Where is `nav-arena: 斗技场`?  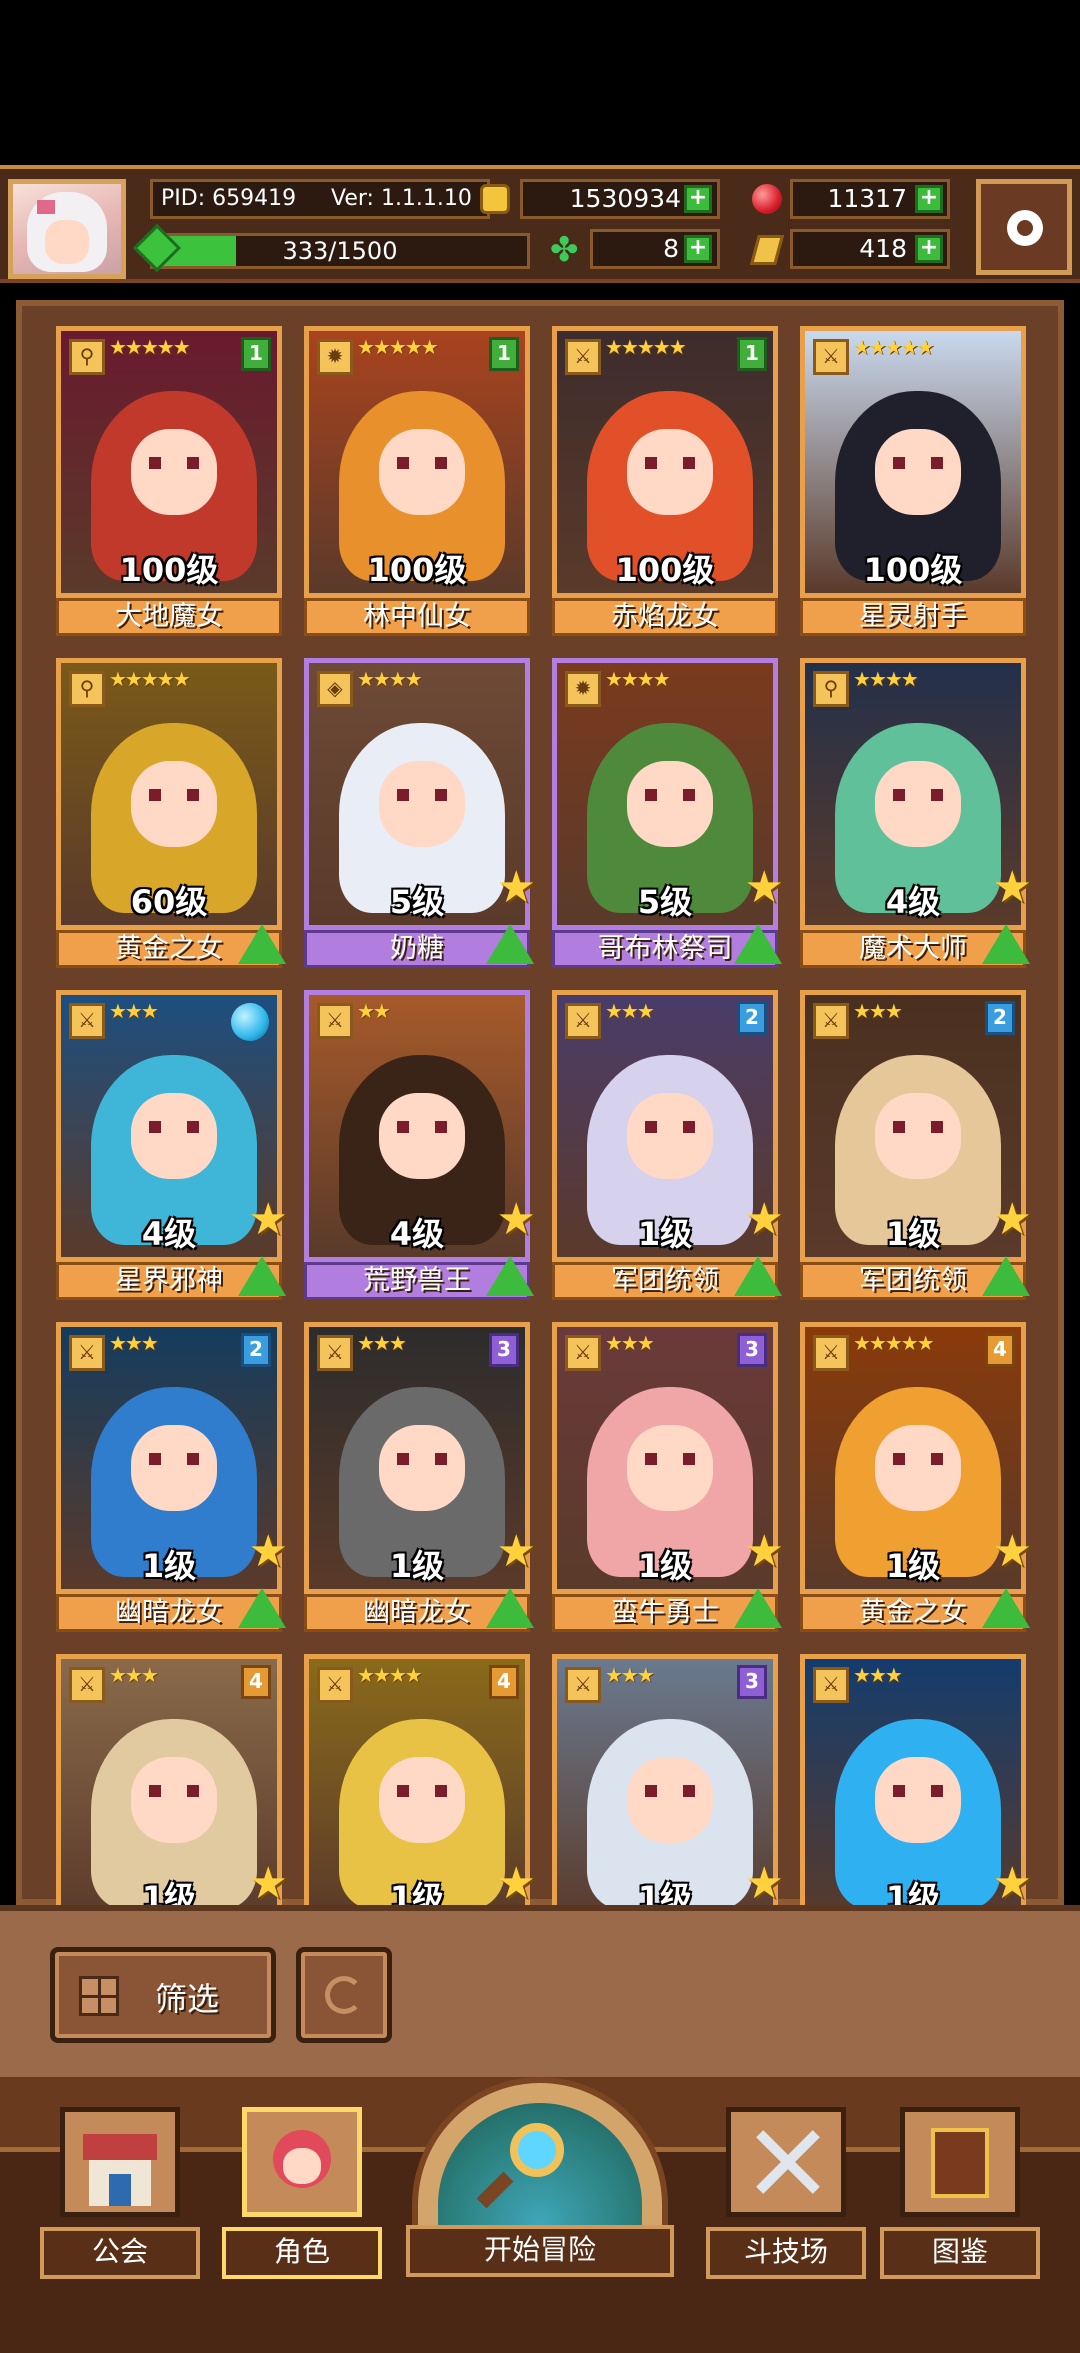
nav-arena: 斗技场 is located at coordinates (786, 2197).